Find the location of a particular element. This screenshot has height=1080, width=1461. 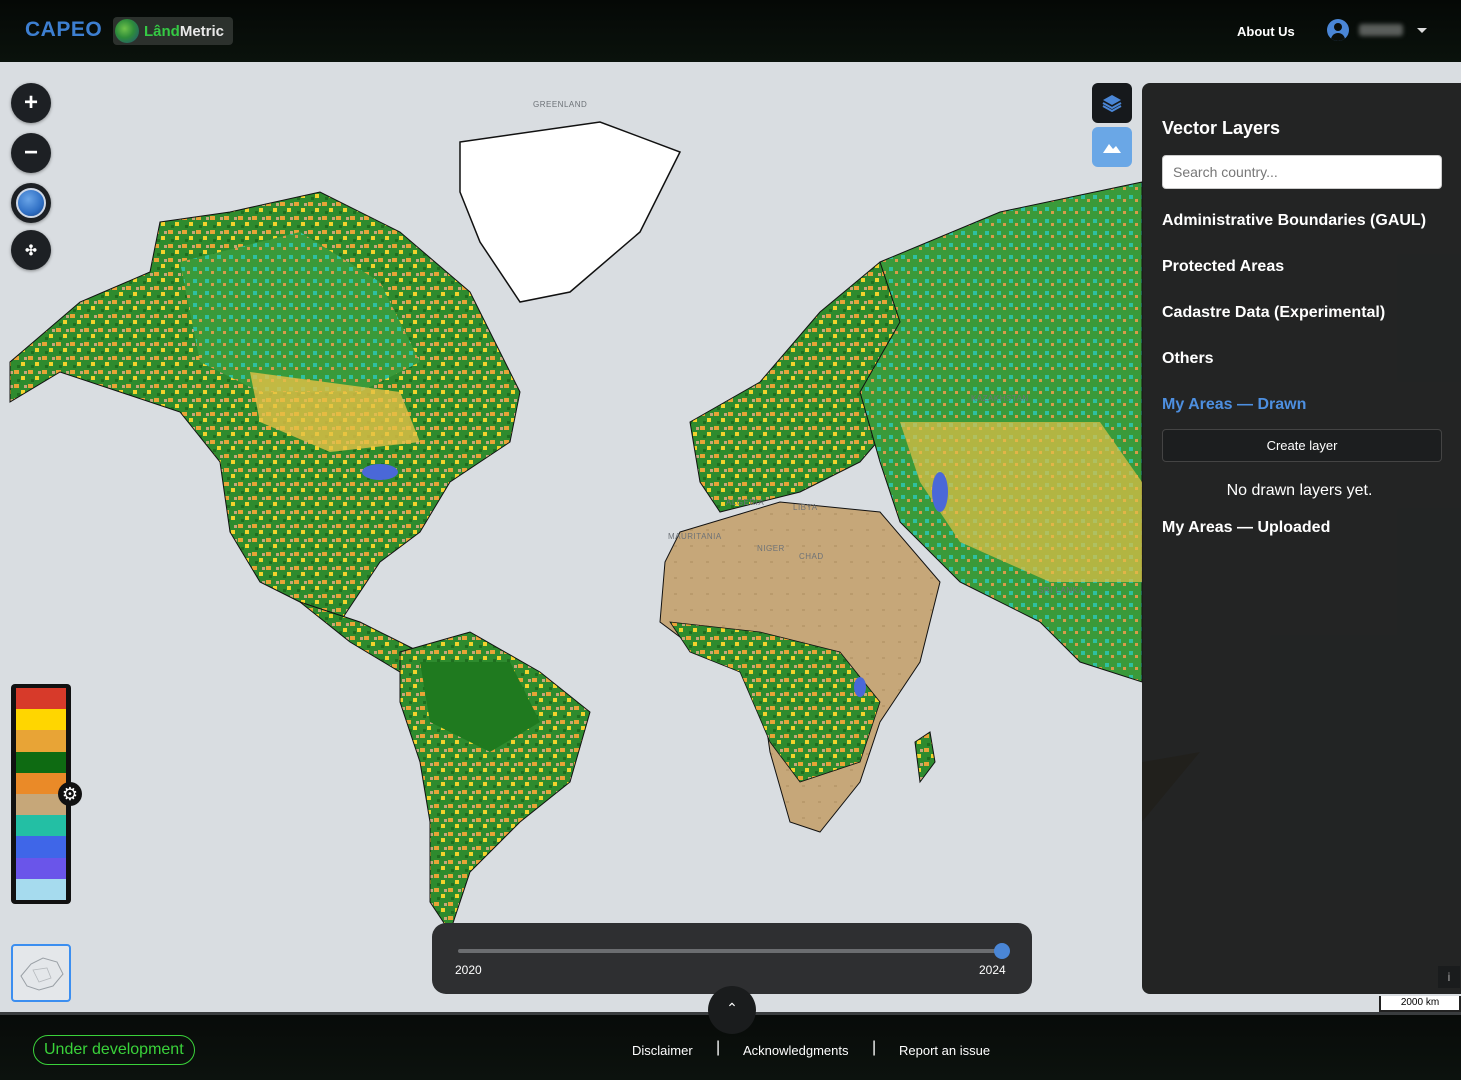

section-my-areas-uploaded: My Areas — Uploaded is located at coordinates (1246, 528).